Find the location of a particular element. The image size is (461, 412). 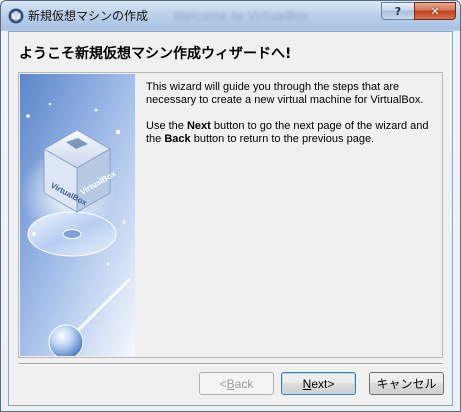

next-button: Next > is located at coordinates (318, 383).